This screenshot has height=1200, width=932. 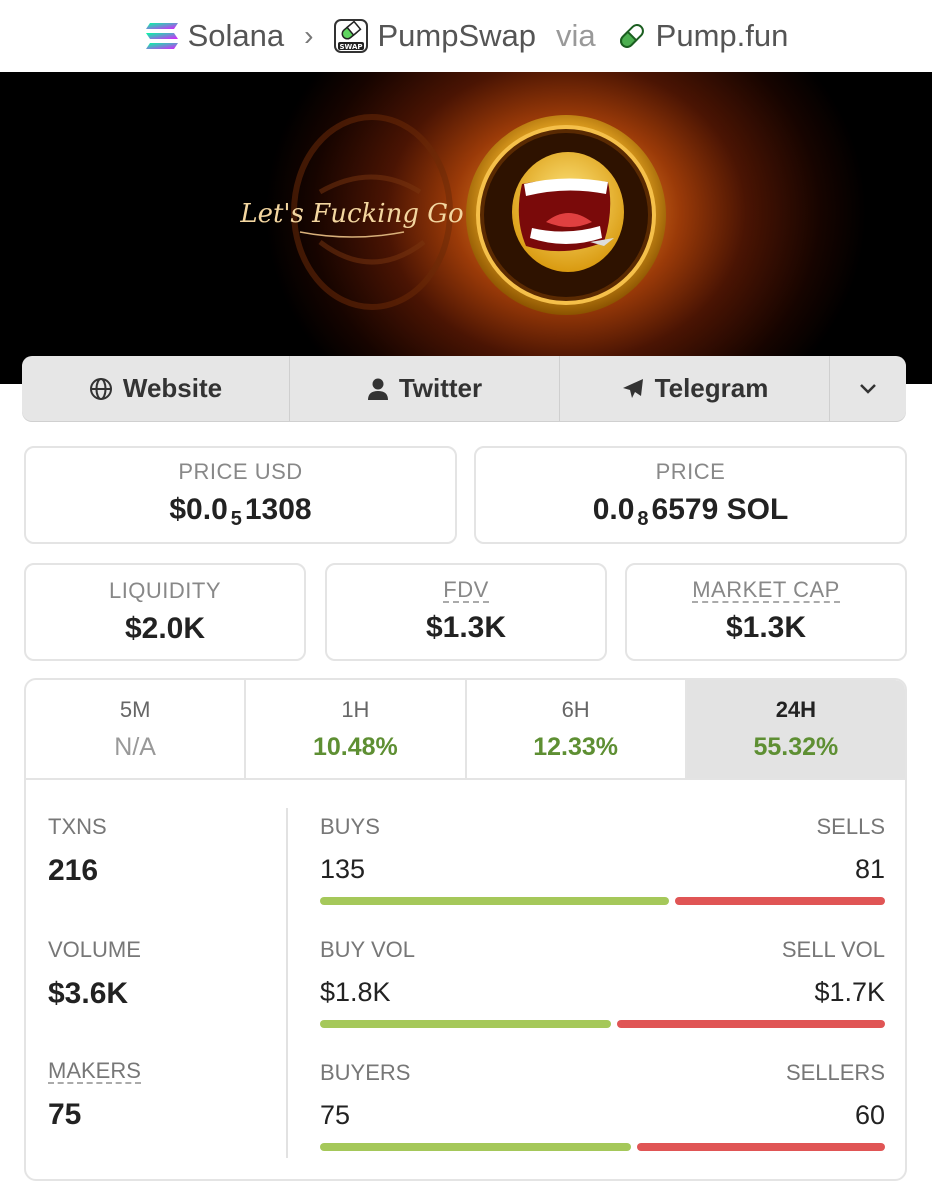 What do you see at coordinates (94, 974) in the screenshot?
I see `volume-stat: VOLUME $3.6K` at bounding box center [94, 974].